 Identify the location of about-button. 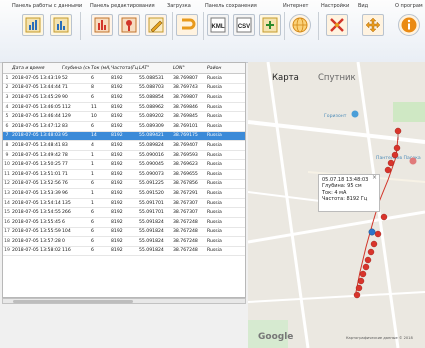
(409, 25).